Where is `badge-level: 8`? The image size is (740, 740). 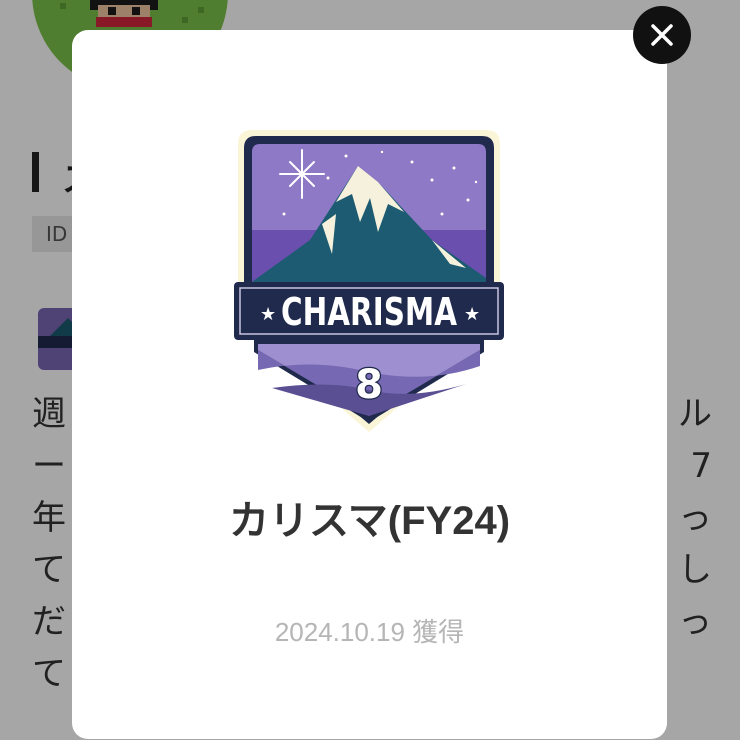 badge-level: 8 is located at coordinates (369, 385).